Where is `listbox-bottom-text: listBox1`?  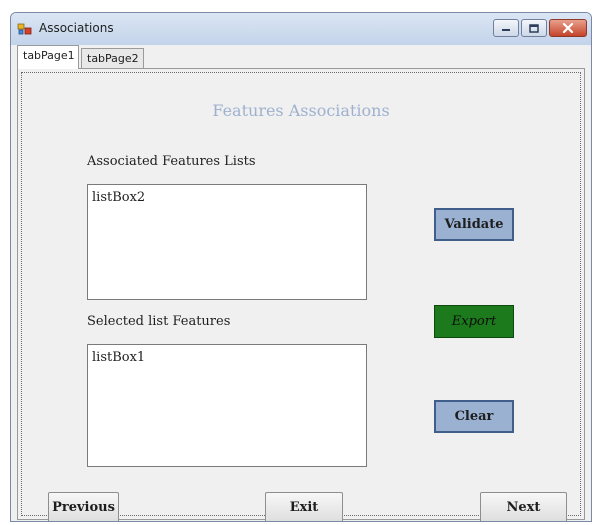 listbox-bottom-text: listBox1 is located at coordinates (119, 357).